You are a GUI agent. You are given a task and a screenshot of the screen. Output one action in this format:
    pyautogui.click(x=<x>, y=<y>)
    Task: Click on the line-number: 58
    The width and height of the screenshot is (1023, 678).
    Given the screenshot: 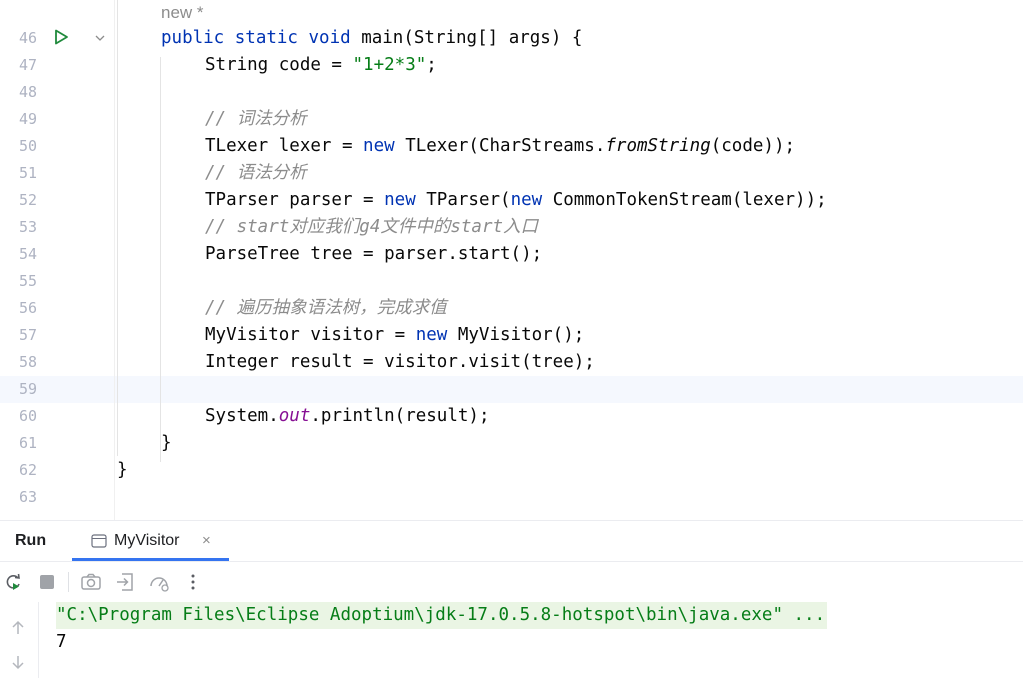 What is the action you would take?
    pyautogui.click(x=27, y=362)
    